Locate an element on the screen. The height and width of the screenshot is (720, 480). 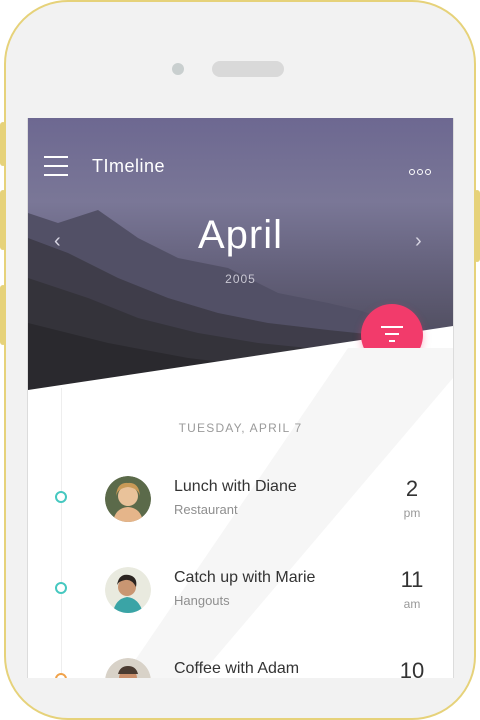
filter-icon is located at coordinates (392, 327).